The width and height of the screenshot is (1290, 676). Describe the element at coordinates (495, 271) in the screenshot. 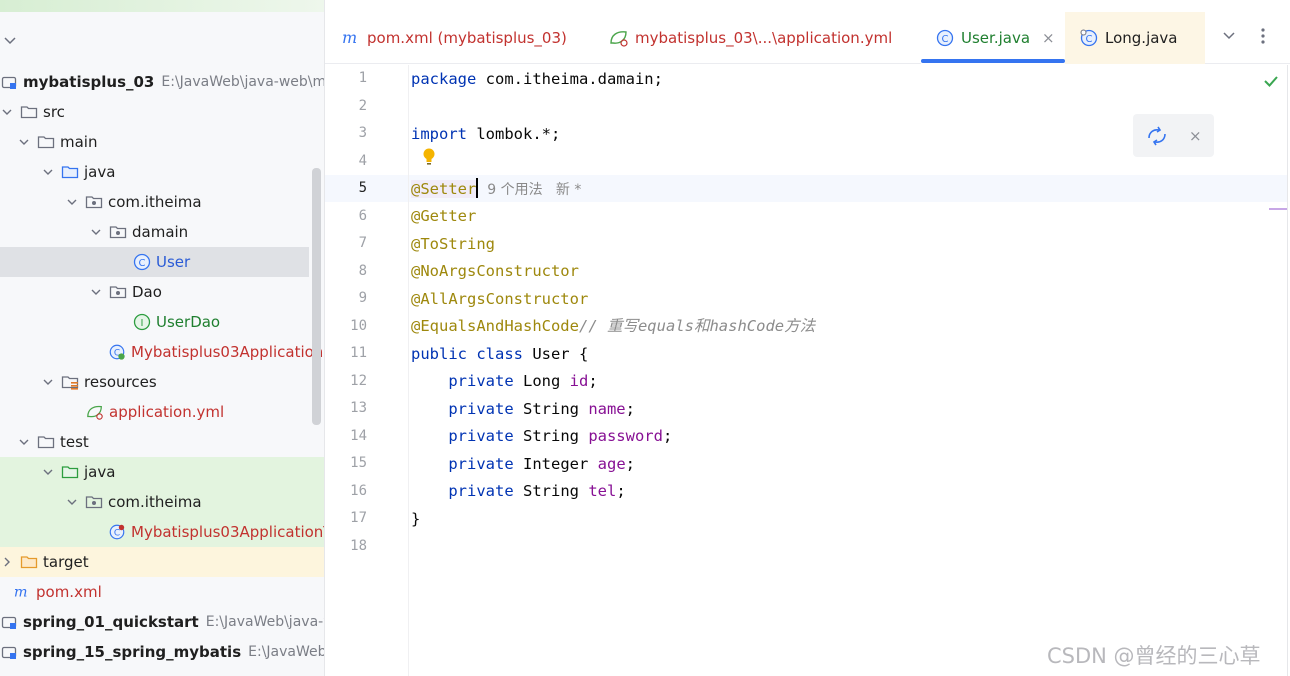

I see `code-line-8: @NoArgsConstructor` at that location.